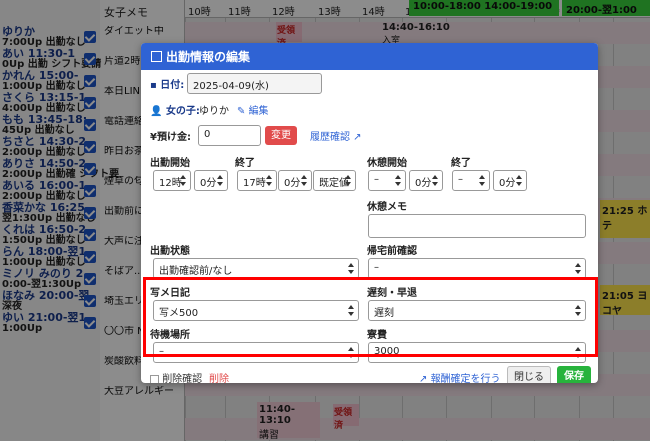 The image size is (650, 441). Describe the element at coordinates (477, 226) in the screenshot. I see `break-memo-textarea` at that location.